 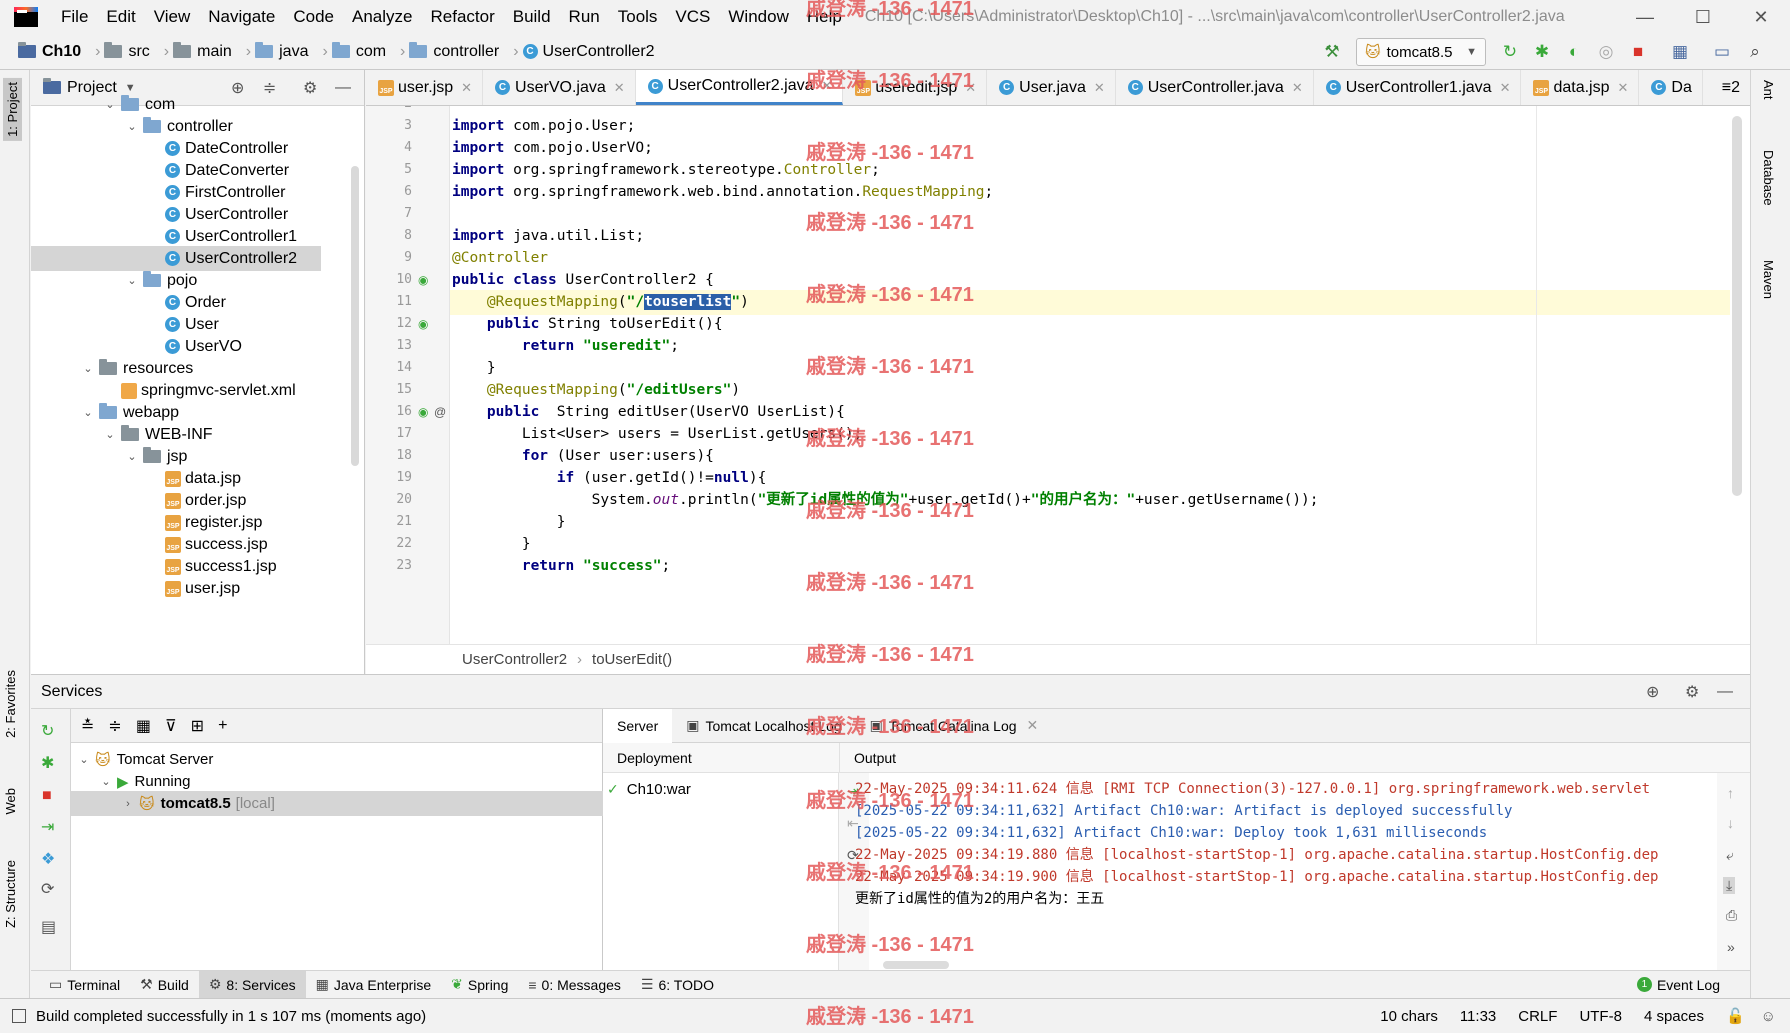 What do you see at coordinates (1478, 1016) in the screenshot?
I see `status-position: 11:33` at bounding box center [1478, 1016].